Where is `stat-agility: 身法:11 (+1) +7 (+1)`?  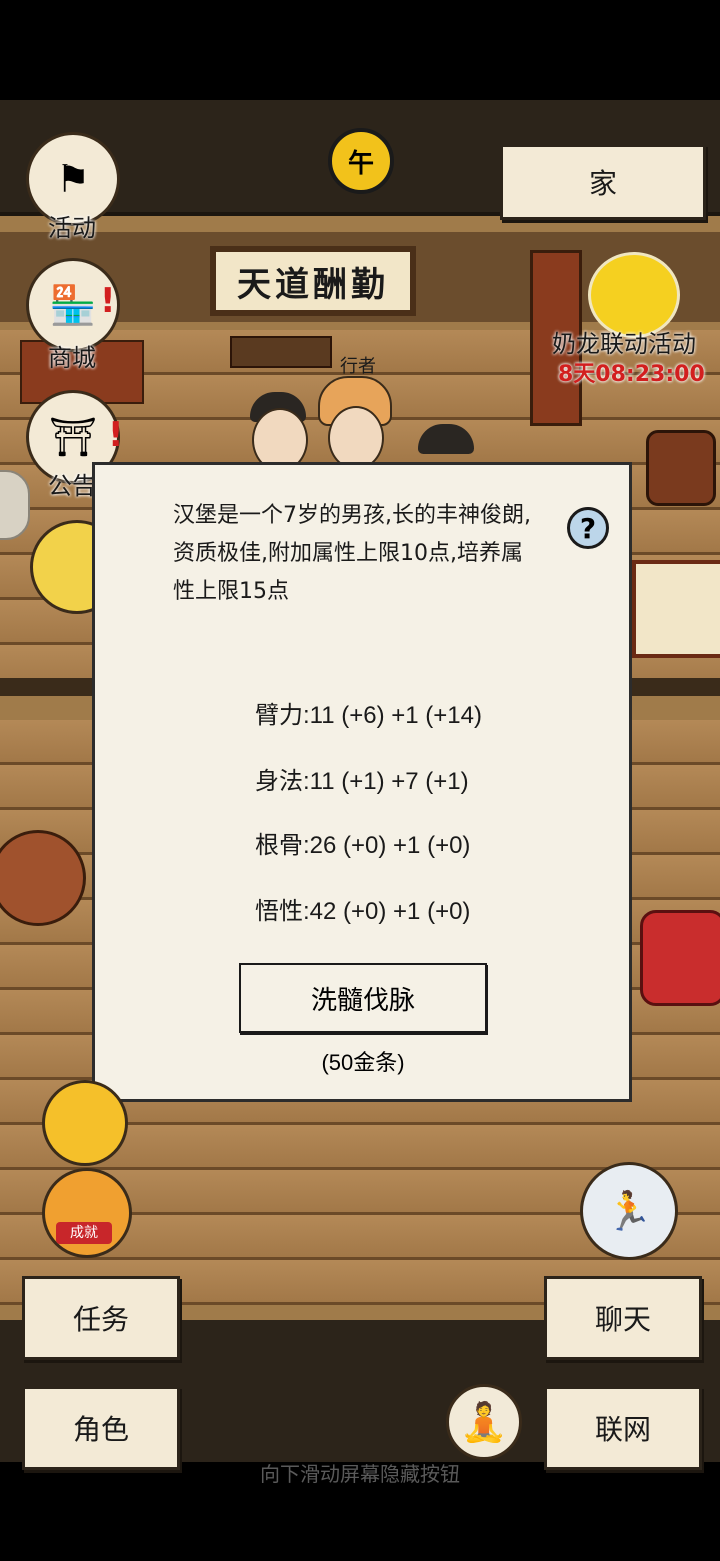 stat-agility: 身法:11 (+1) +7 (+1) is located at coordinates (362, 781).